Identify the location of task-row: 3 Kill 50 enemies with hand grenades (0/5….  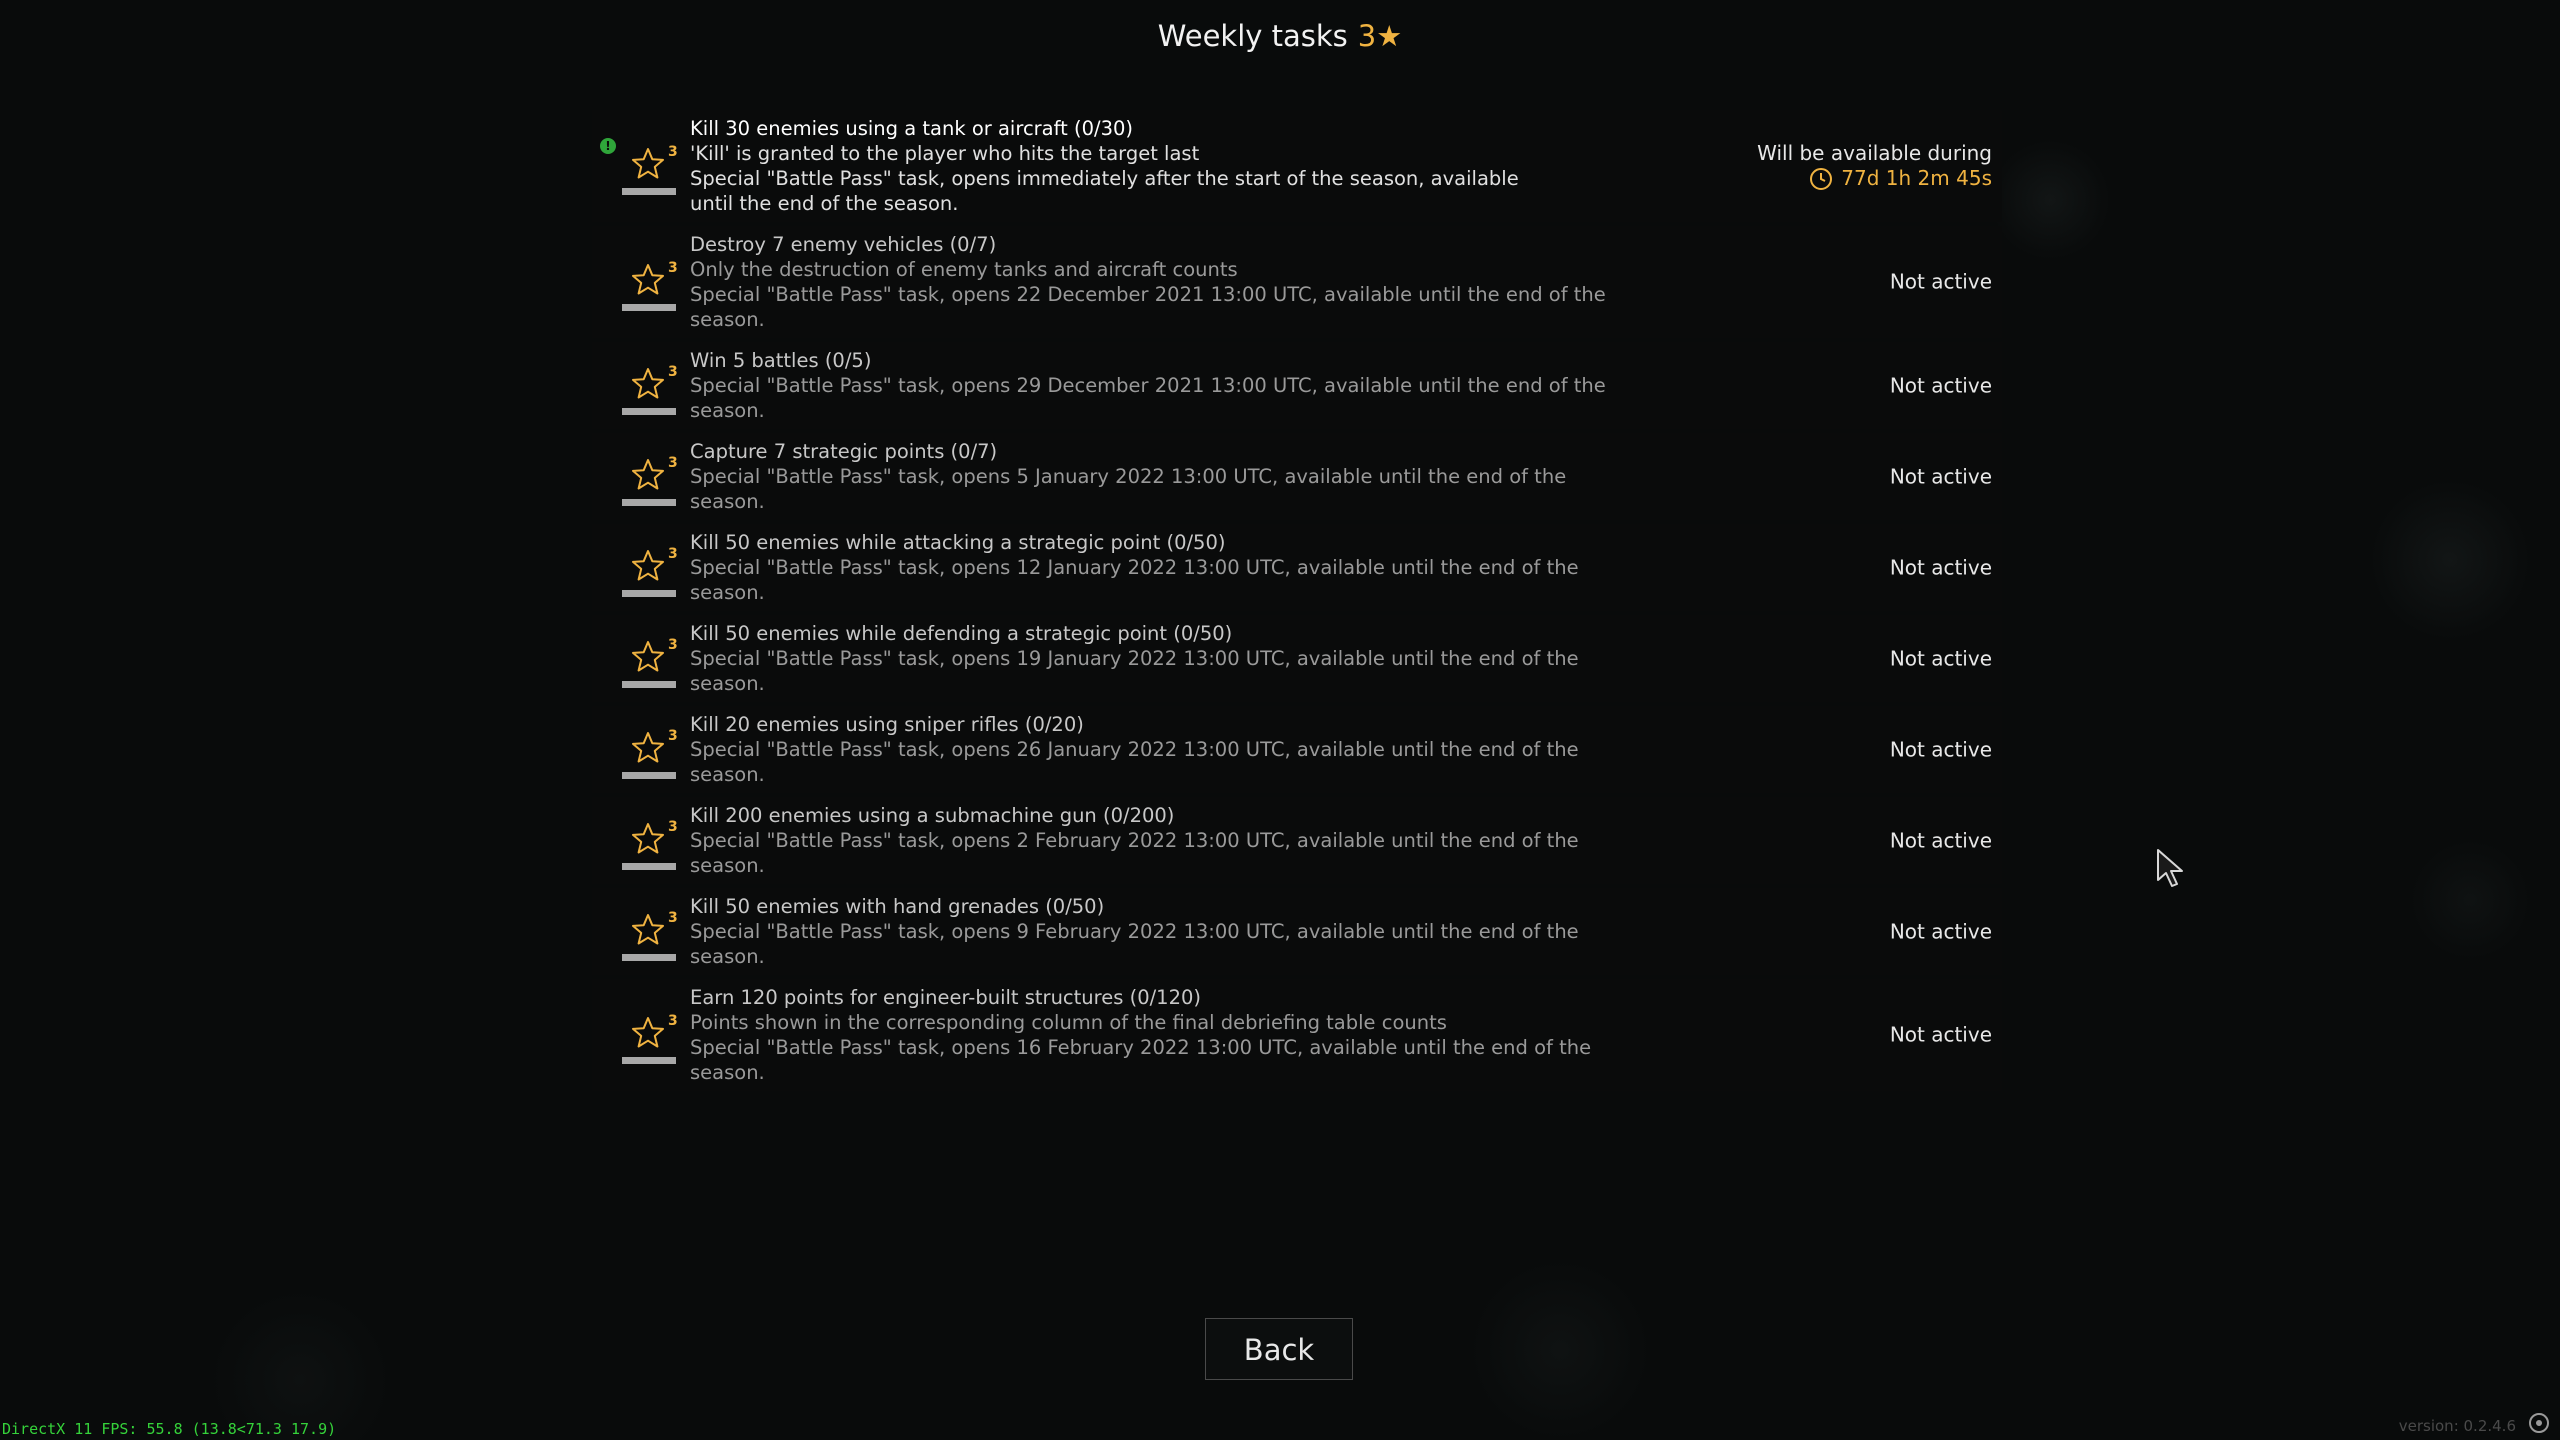
(1297, 931).